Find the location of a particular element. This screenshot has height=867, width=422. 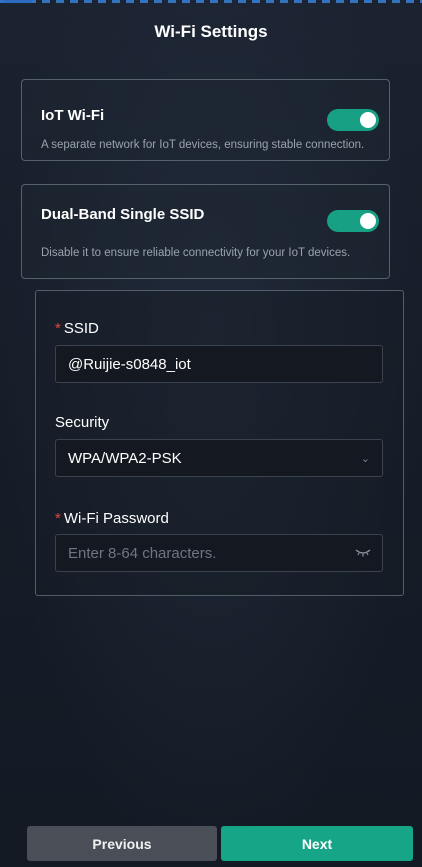

page-title: Wi-Fi Settings is located at coordinates (211, 31).